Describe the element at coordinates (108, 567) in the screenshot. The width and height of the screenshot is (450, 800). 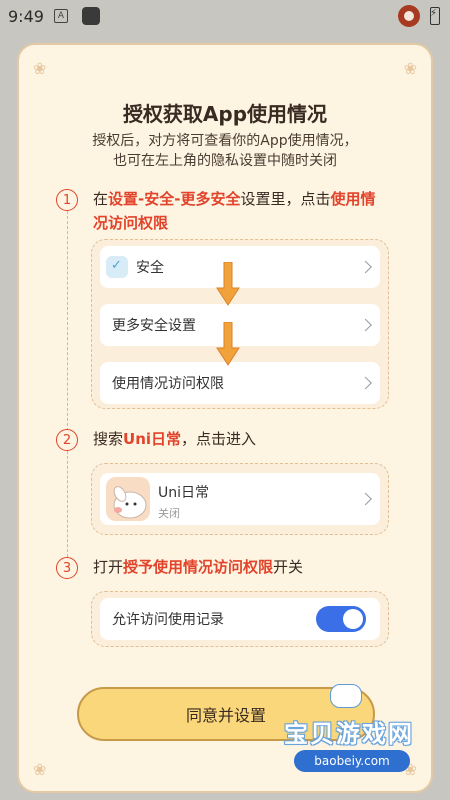
I see `step-text: 打开` at that location.